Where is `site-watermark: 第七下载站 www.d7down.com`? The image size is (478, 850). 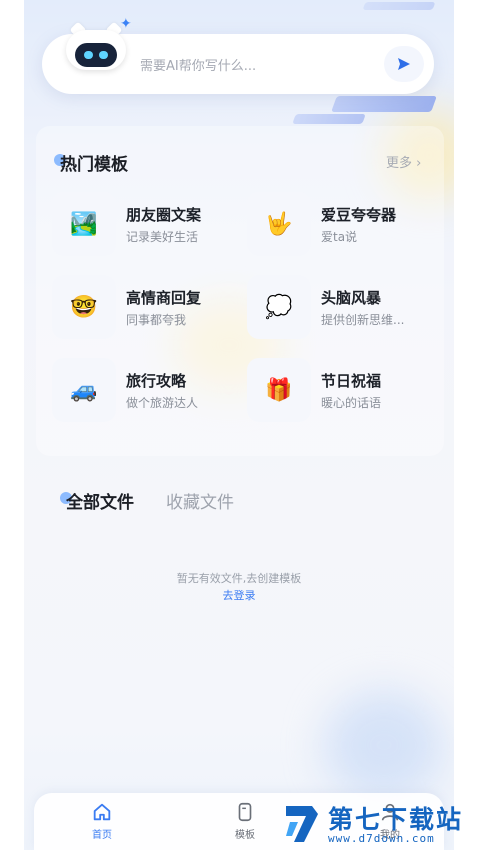 site-watermark: 第七下载站 www.d7down.com is located at coordinates (380, 824).